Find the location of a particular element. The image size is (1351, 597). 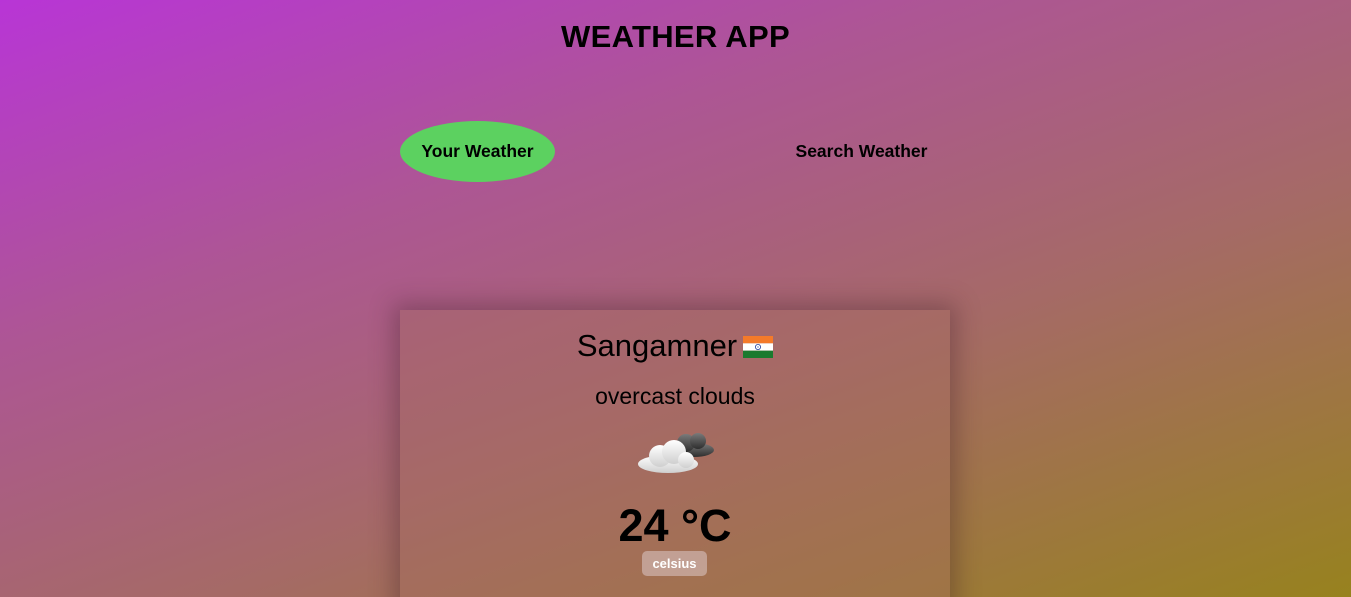

tab-your-weather: Your Weather is located at coordinates (477, 151).